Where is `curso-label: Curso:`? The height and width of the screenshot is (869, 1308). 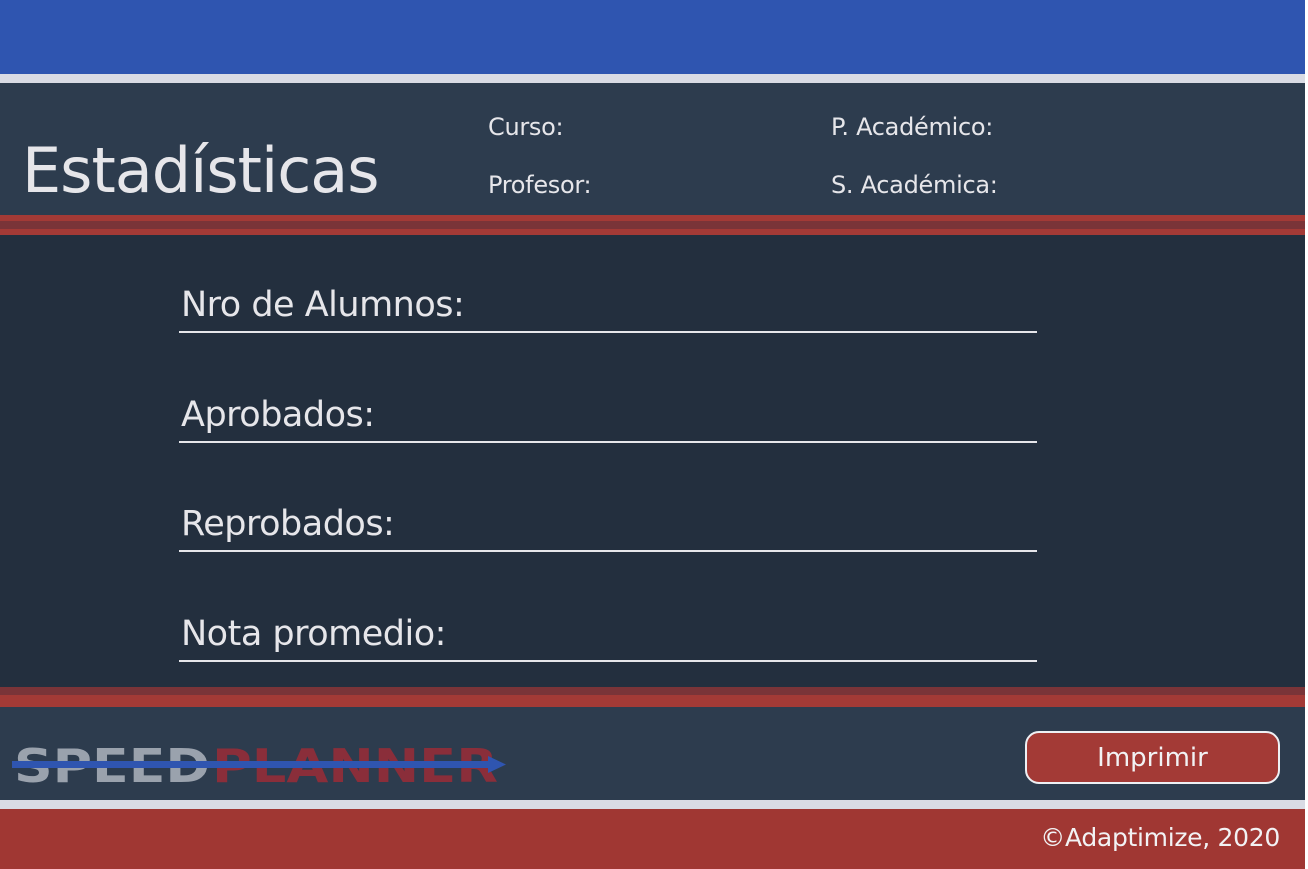
curso-label: Curso: is located at coordinates (526, 127).